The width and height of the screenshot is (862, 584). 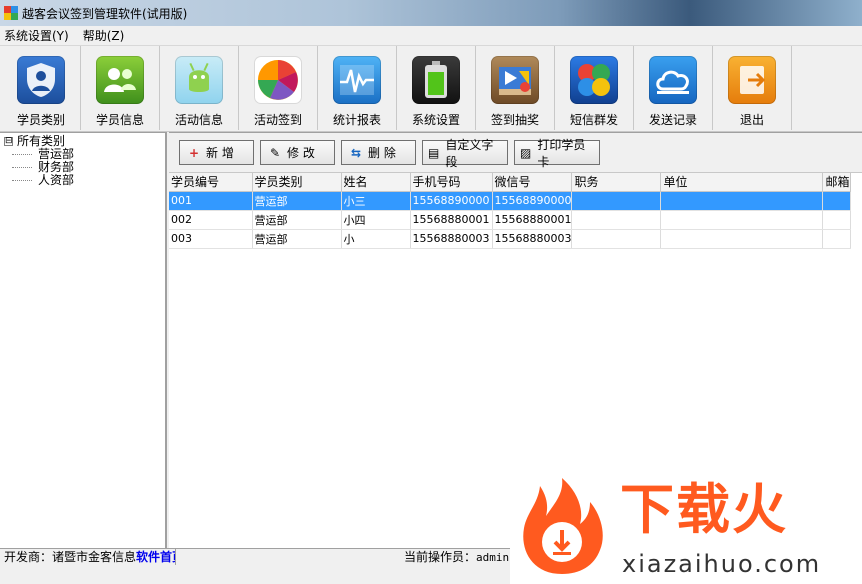 I want to click on column-header: 邮箱, so click(x=836, y=182).